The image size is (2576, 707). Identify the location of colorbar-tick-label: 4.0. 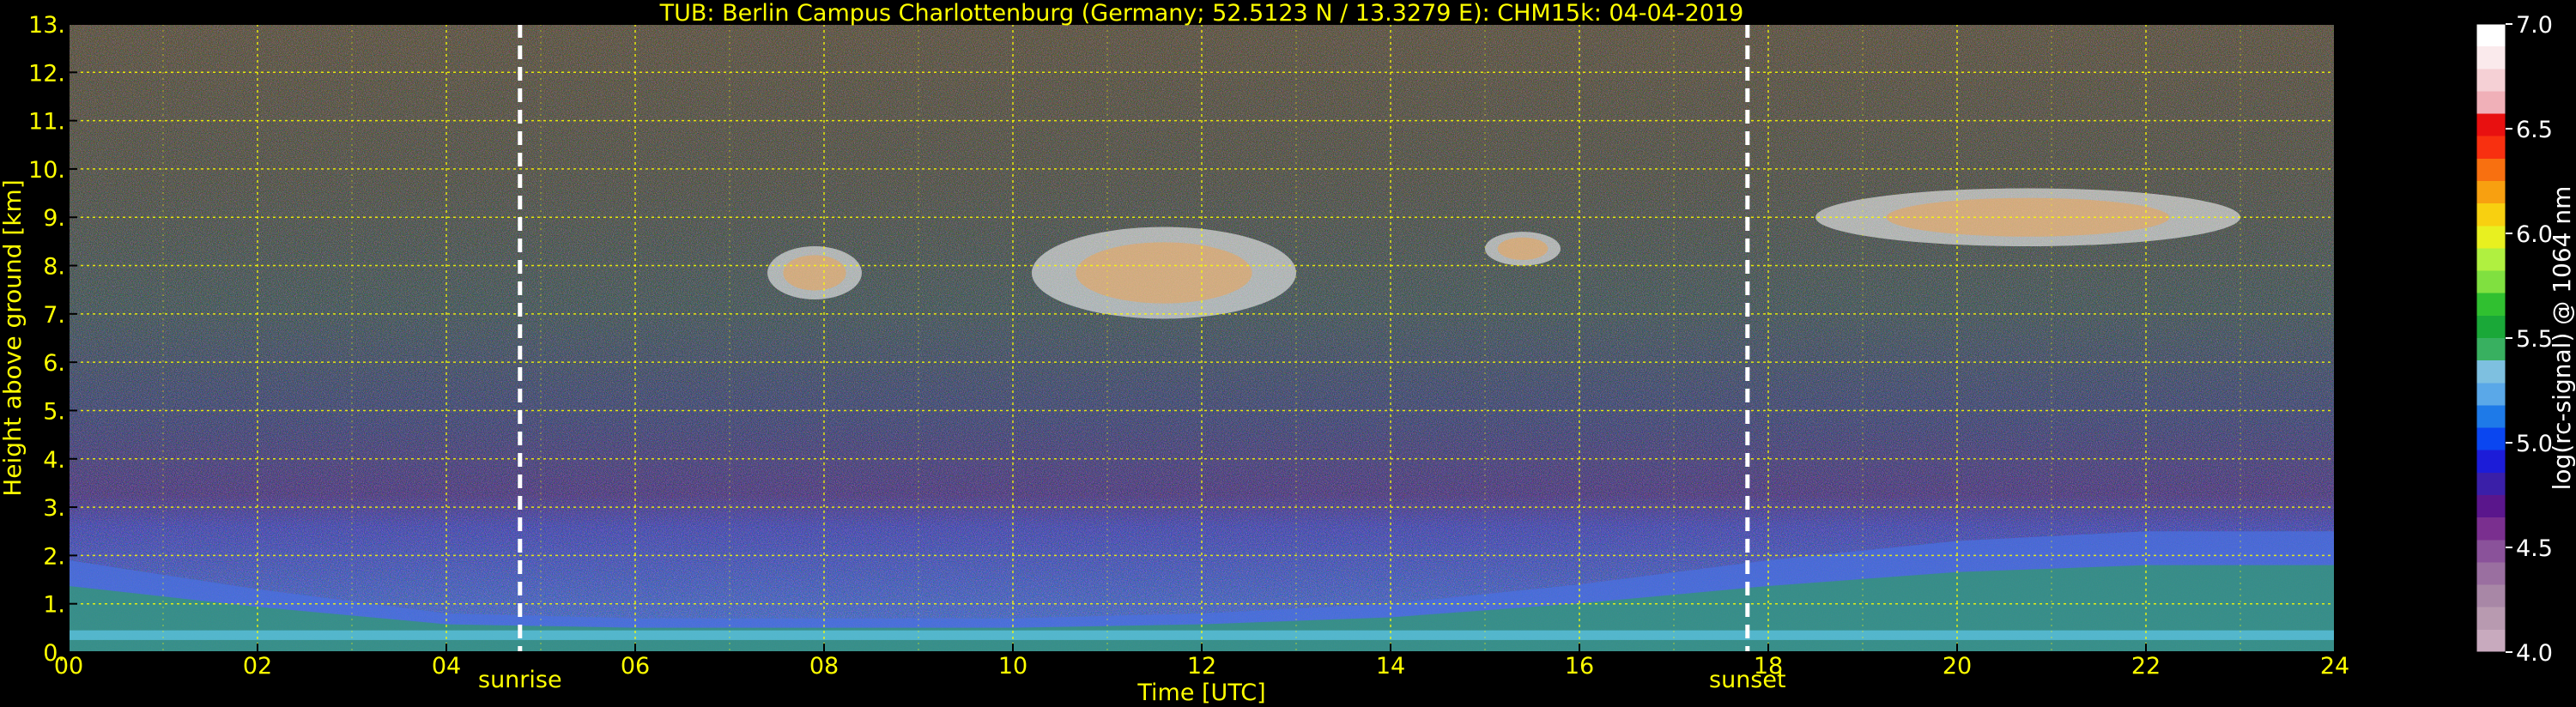
(2534, 653).